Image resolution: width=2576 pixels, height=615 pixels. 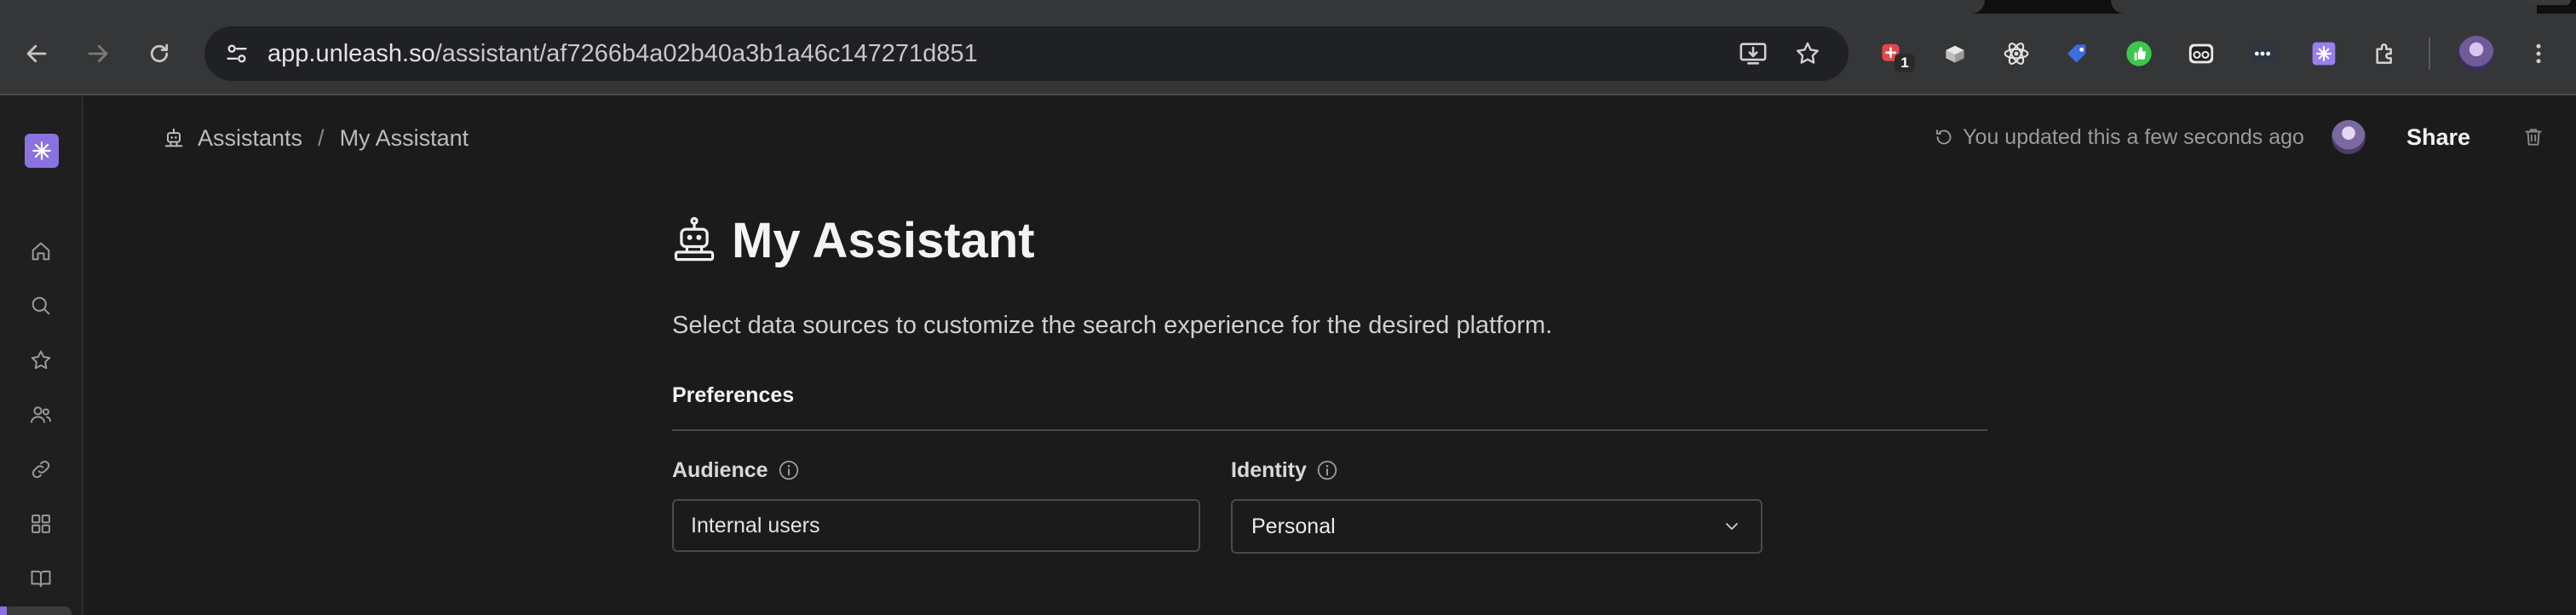 I want to click on url-host: app.unleash.so, so click(x=351, y=53).